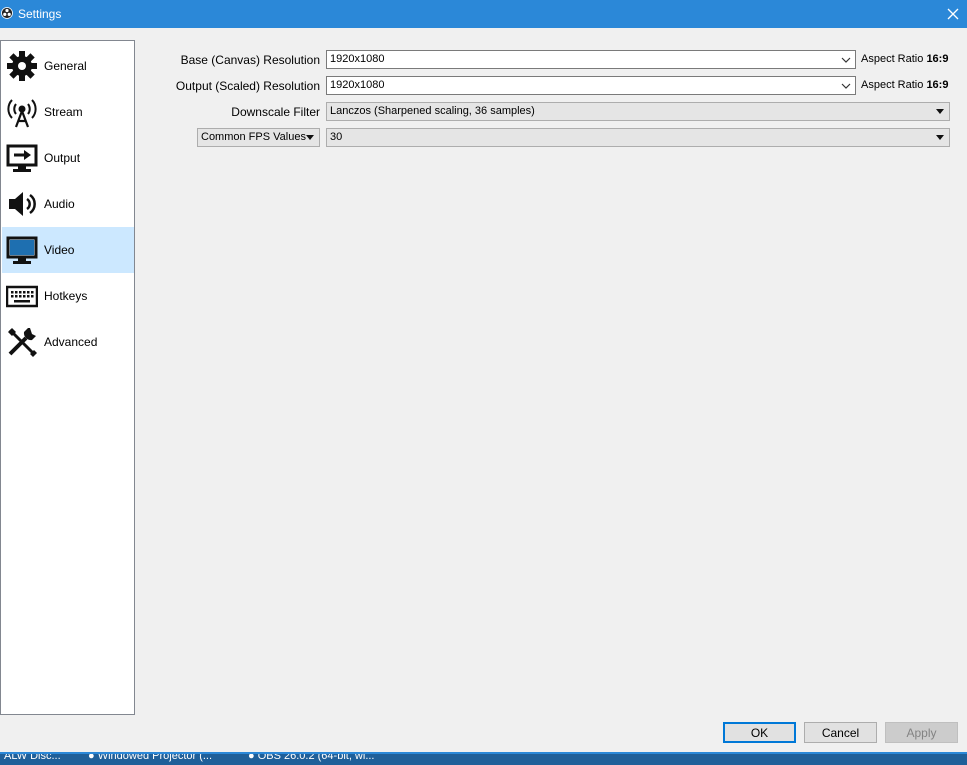  What do you see at coordinates (59, 204) in the screenshot?
I see `sidebar-item-label: Audio` at bounding box center [59, 204].